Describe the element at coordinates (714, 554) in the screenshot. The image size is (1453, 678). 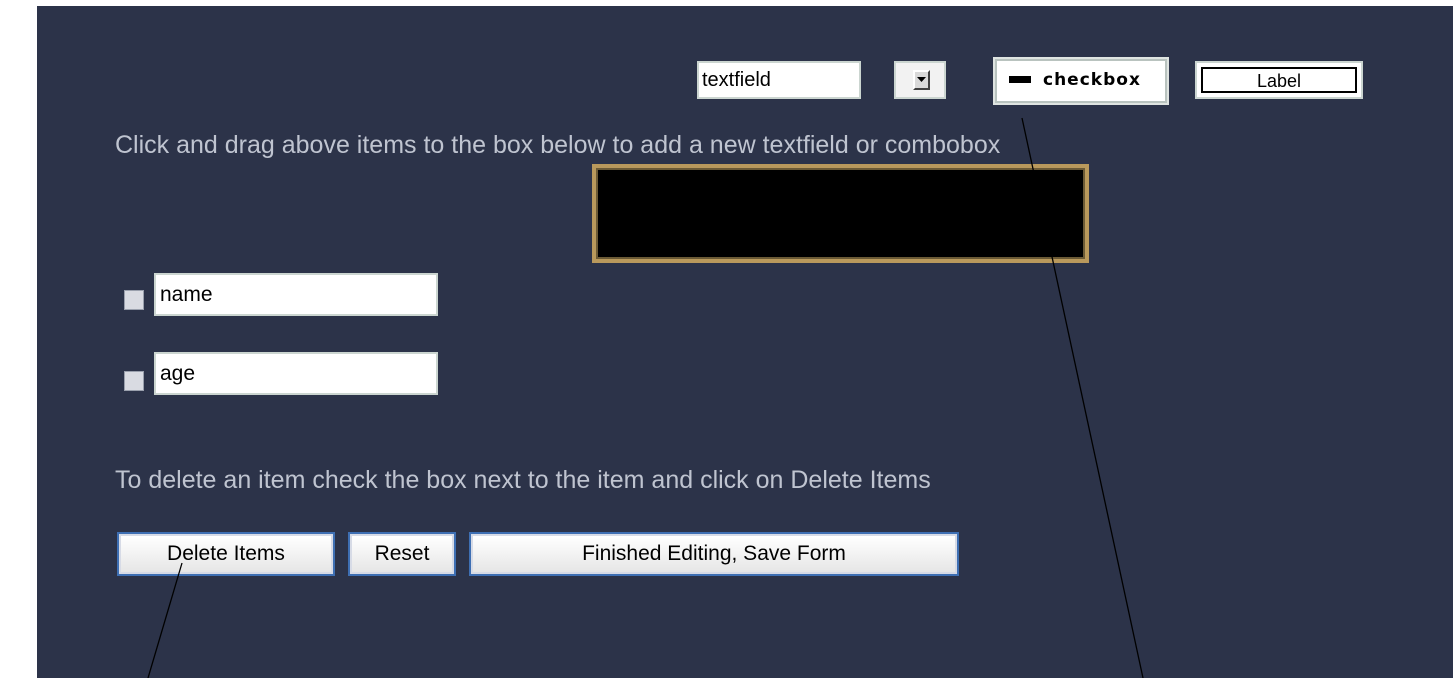
I see `save-form-button: Finished Editing, Save Form` at that location.